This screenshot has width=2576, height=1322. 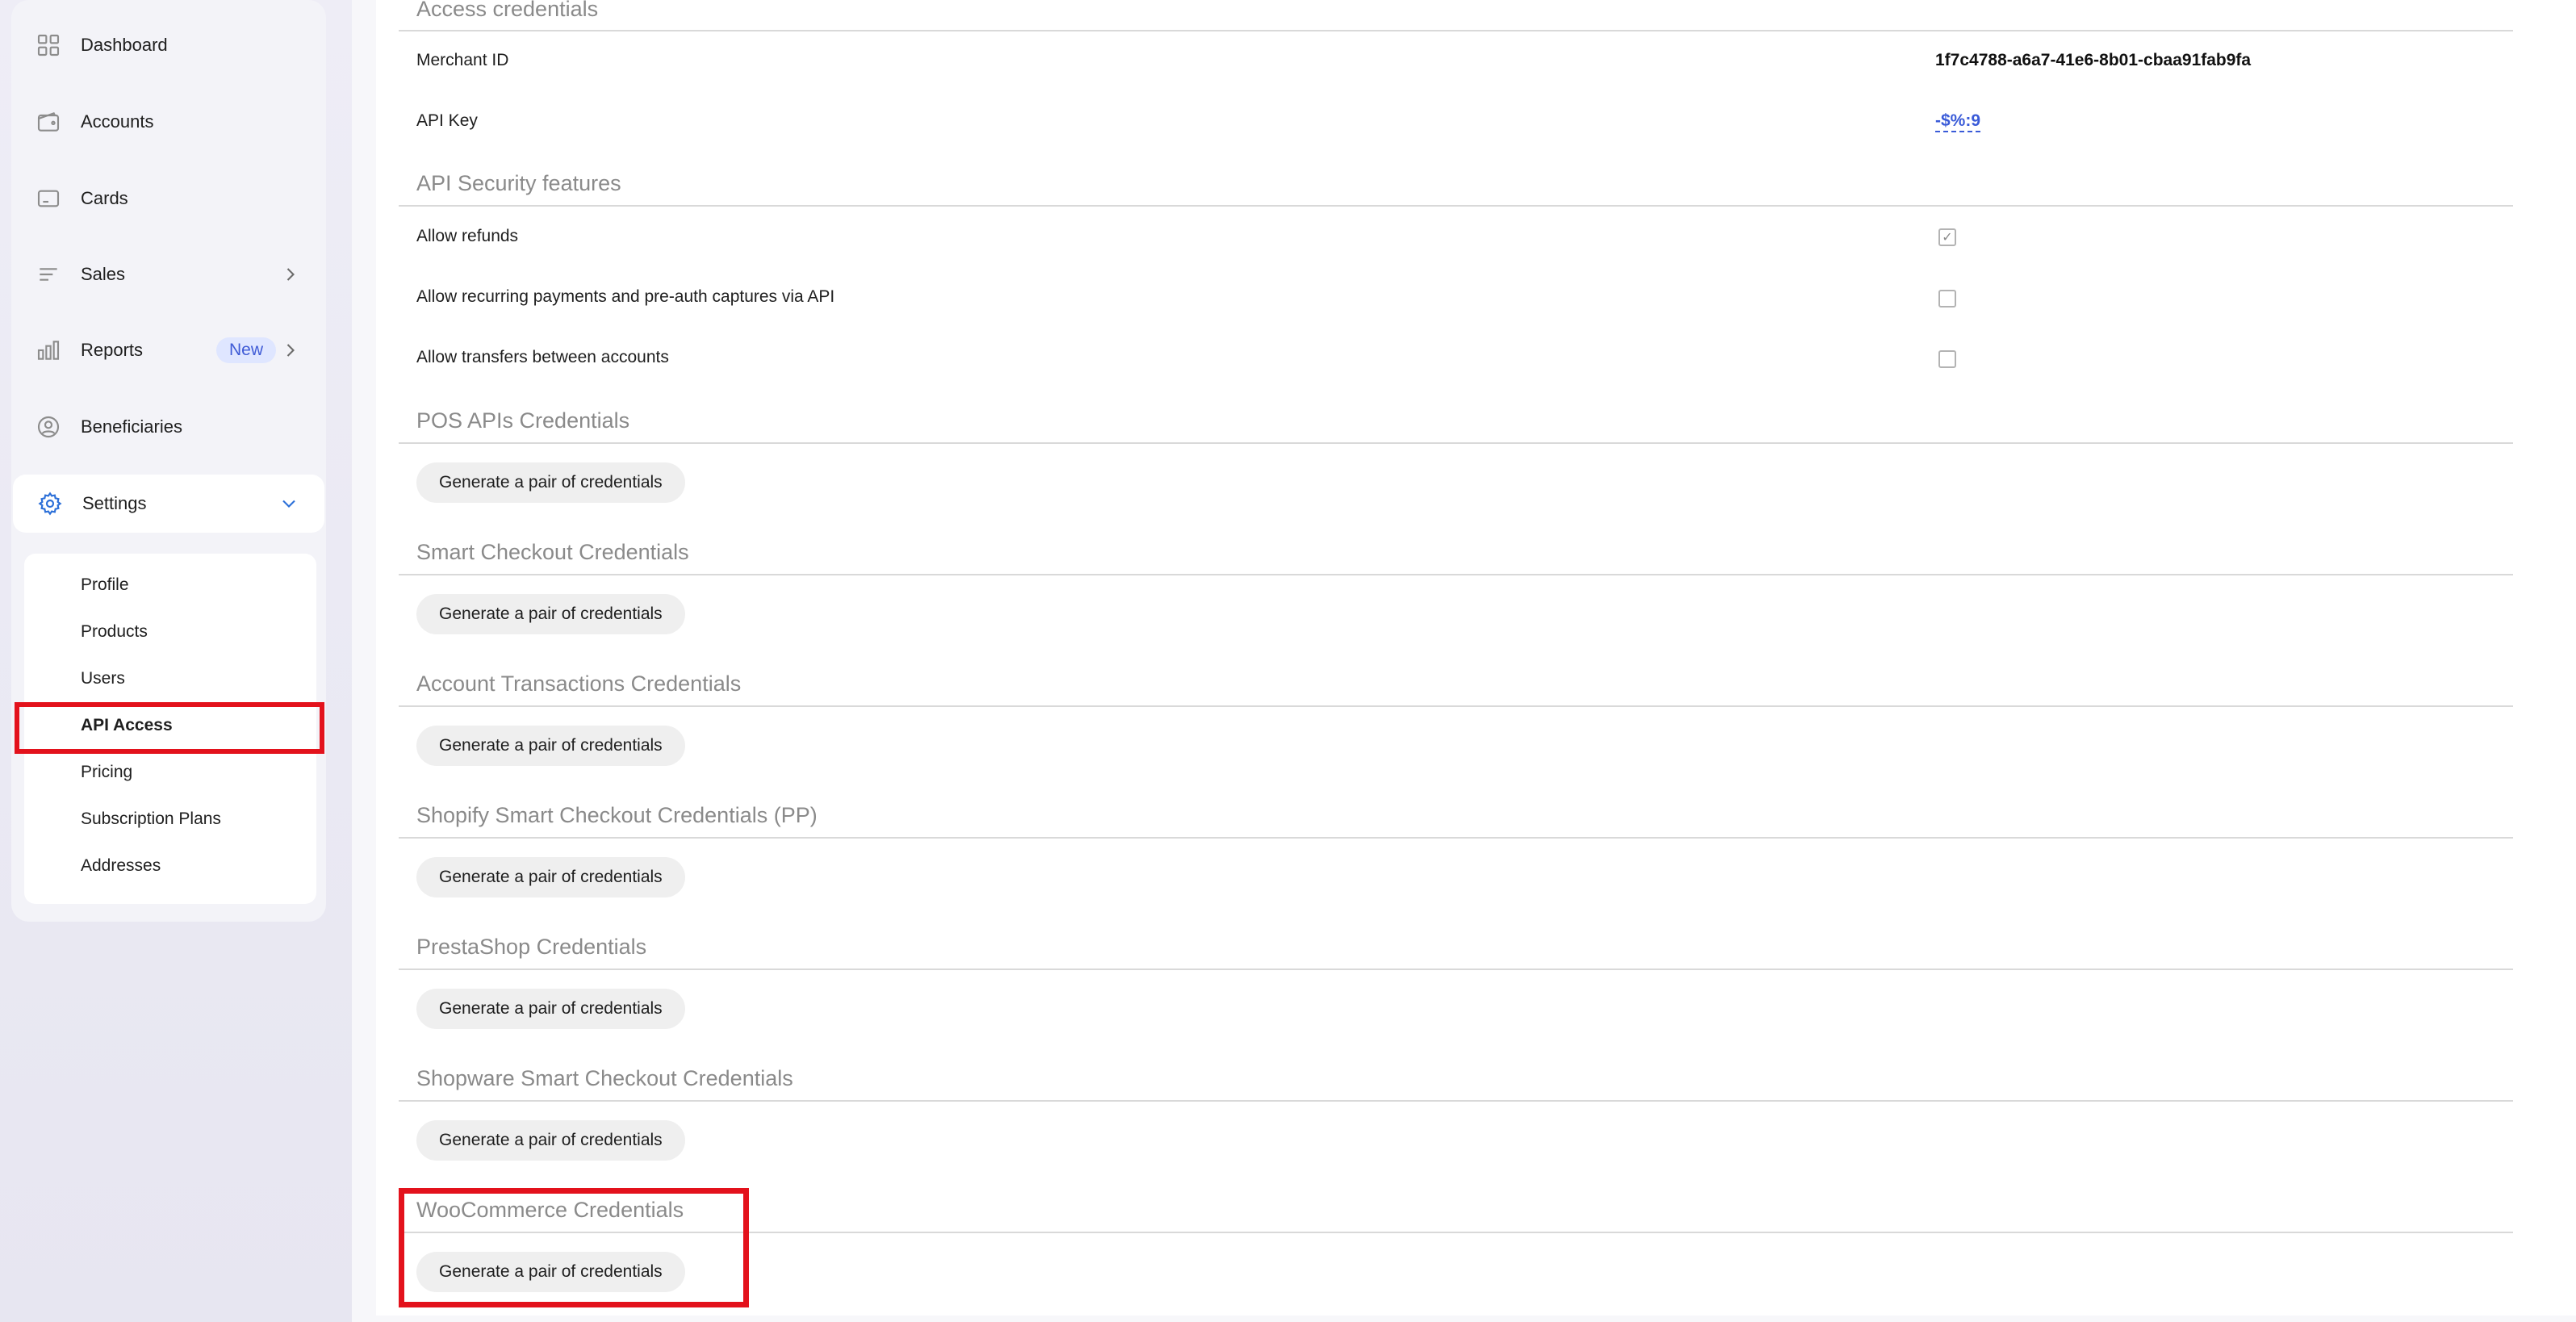 What do you see at coordinates (114, 503) in the screenshot?
I see `sidebar-item-label: Settings` at bounding box center [114, 503].